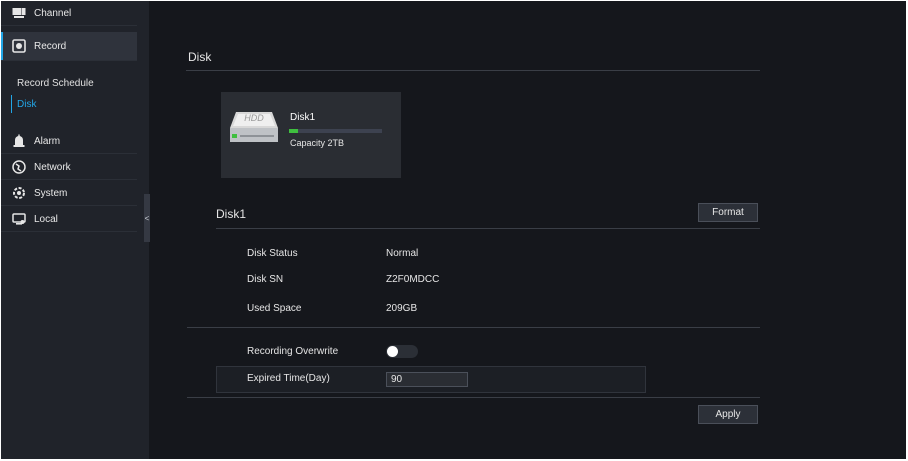 Image resolution: width=908 pixels, height=461 pixels. I want to click on disk-status-value: Normal, so click(402, 253).